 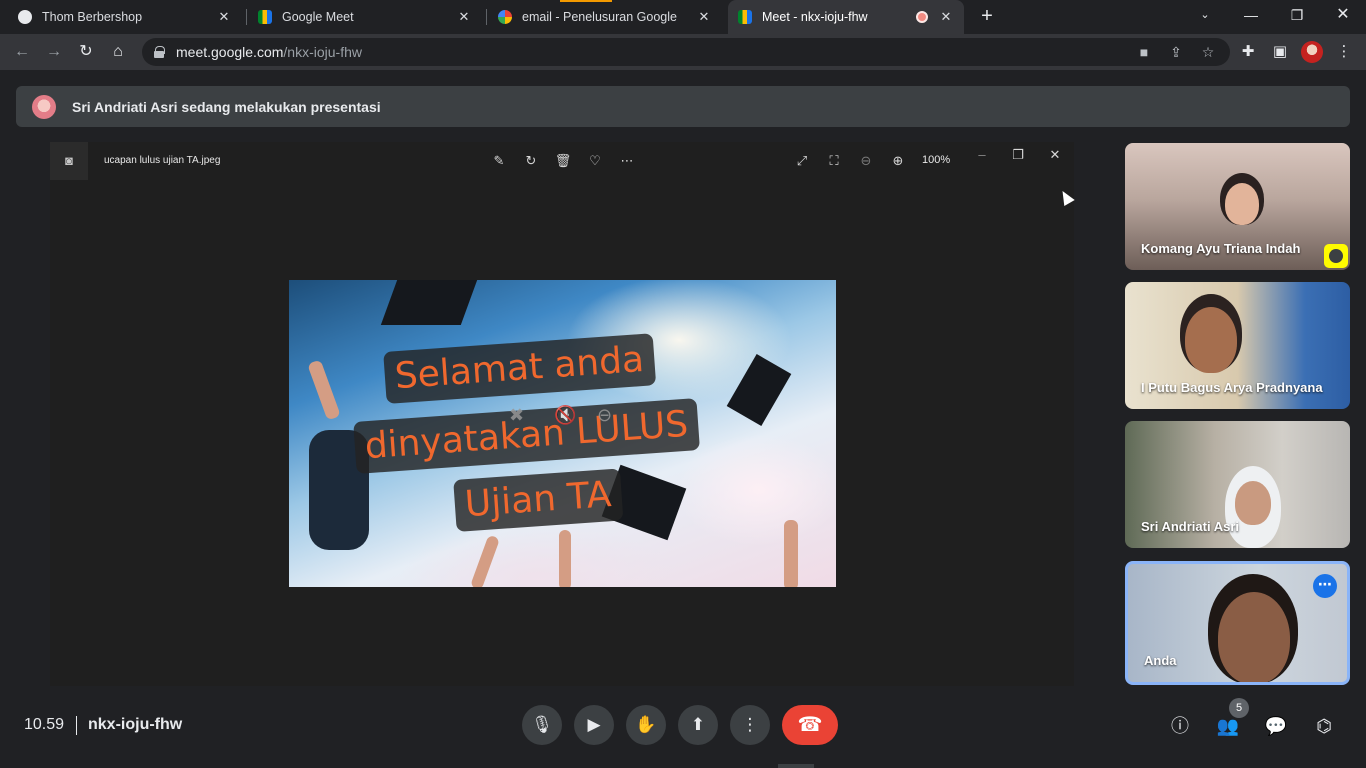 What do you see at coordinates (815, 17) in the screenshot?
I see `tab-title: Meet - nkx-ioju-fhw` at bounding box center [815, 17].